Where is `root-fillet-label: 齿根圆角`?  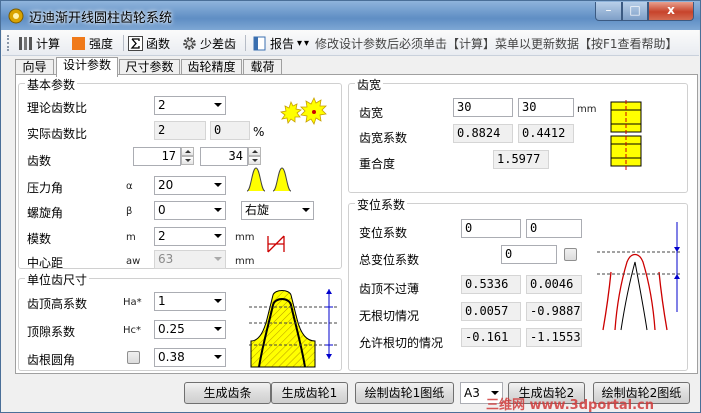 root-fillet-label: 齿根圆角 is located at coordinates (51, 360).